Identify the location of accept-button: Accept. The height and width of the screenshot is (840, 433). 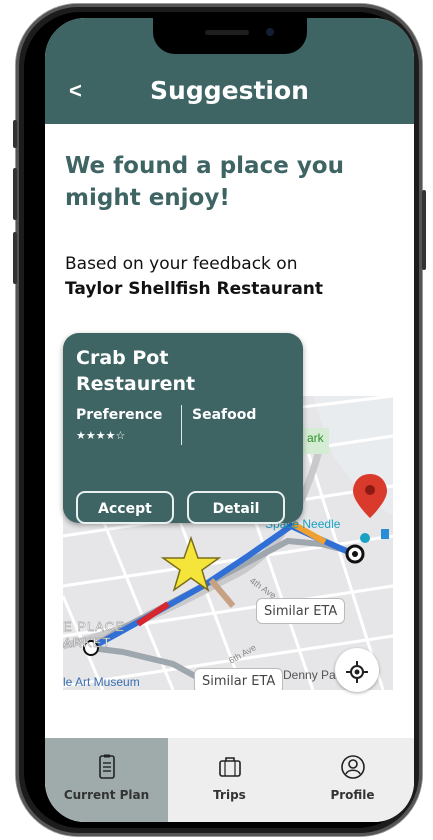
(125, 507).